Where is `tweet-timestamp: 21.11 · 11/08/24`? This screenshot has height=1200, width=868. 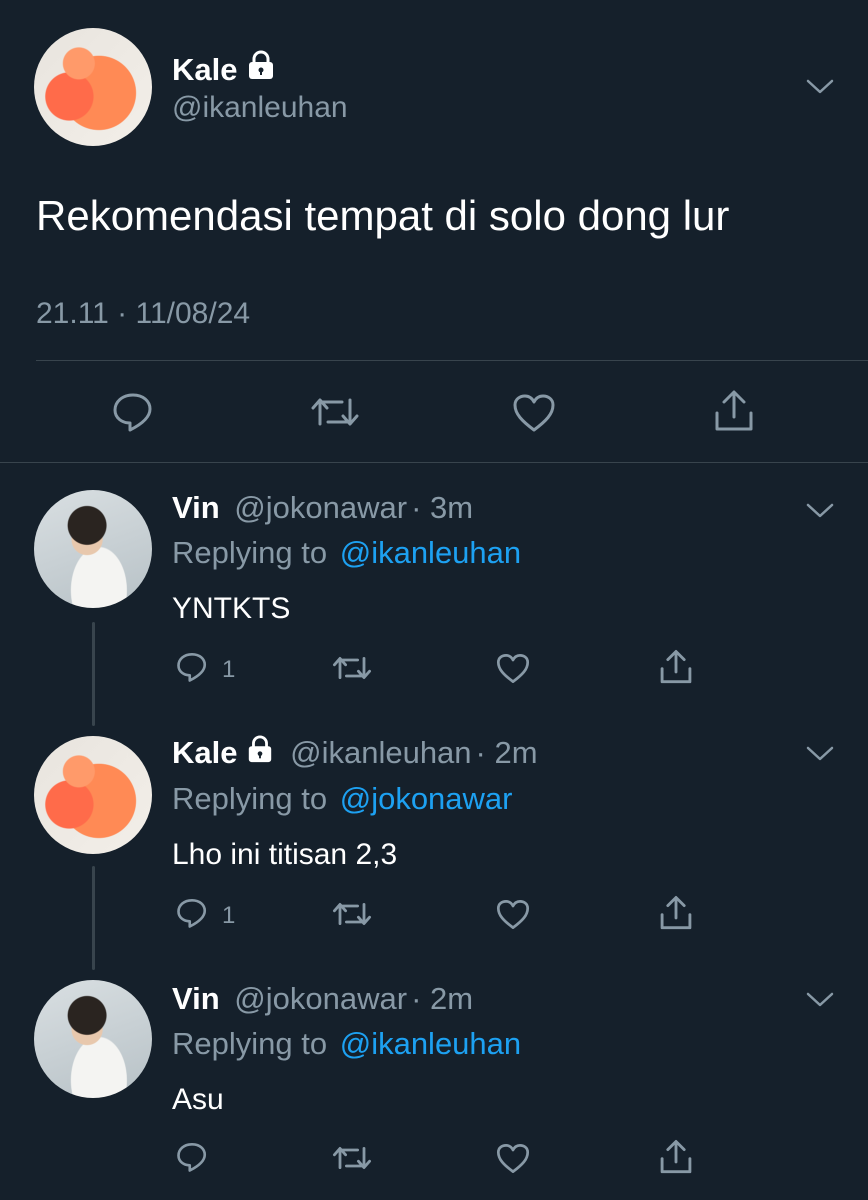
tweet-timestamp: 21.11 · 11/08/24 is located at coordinates (143, 313).